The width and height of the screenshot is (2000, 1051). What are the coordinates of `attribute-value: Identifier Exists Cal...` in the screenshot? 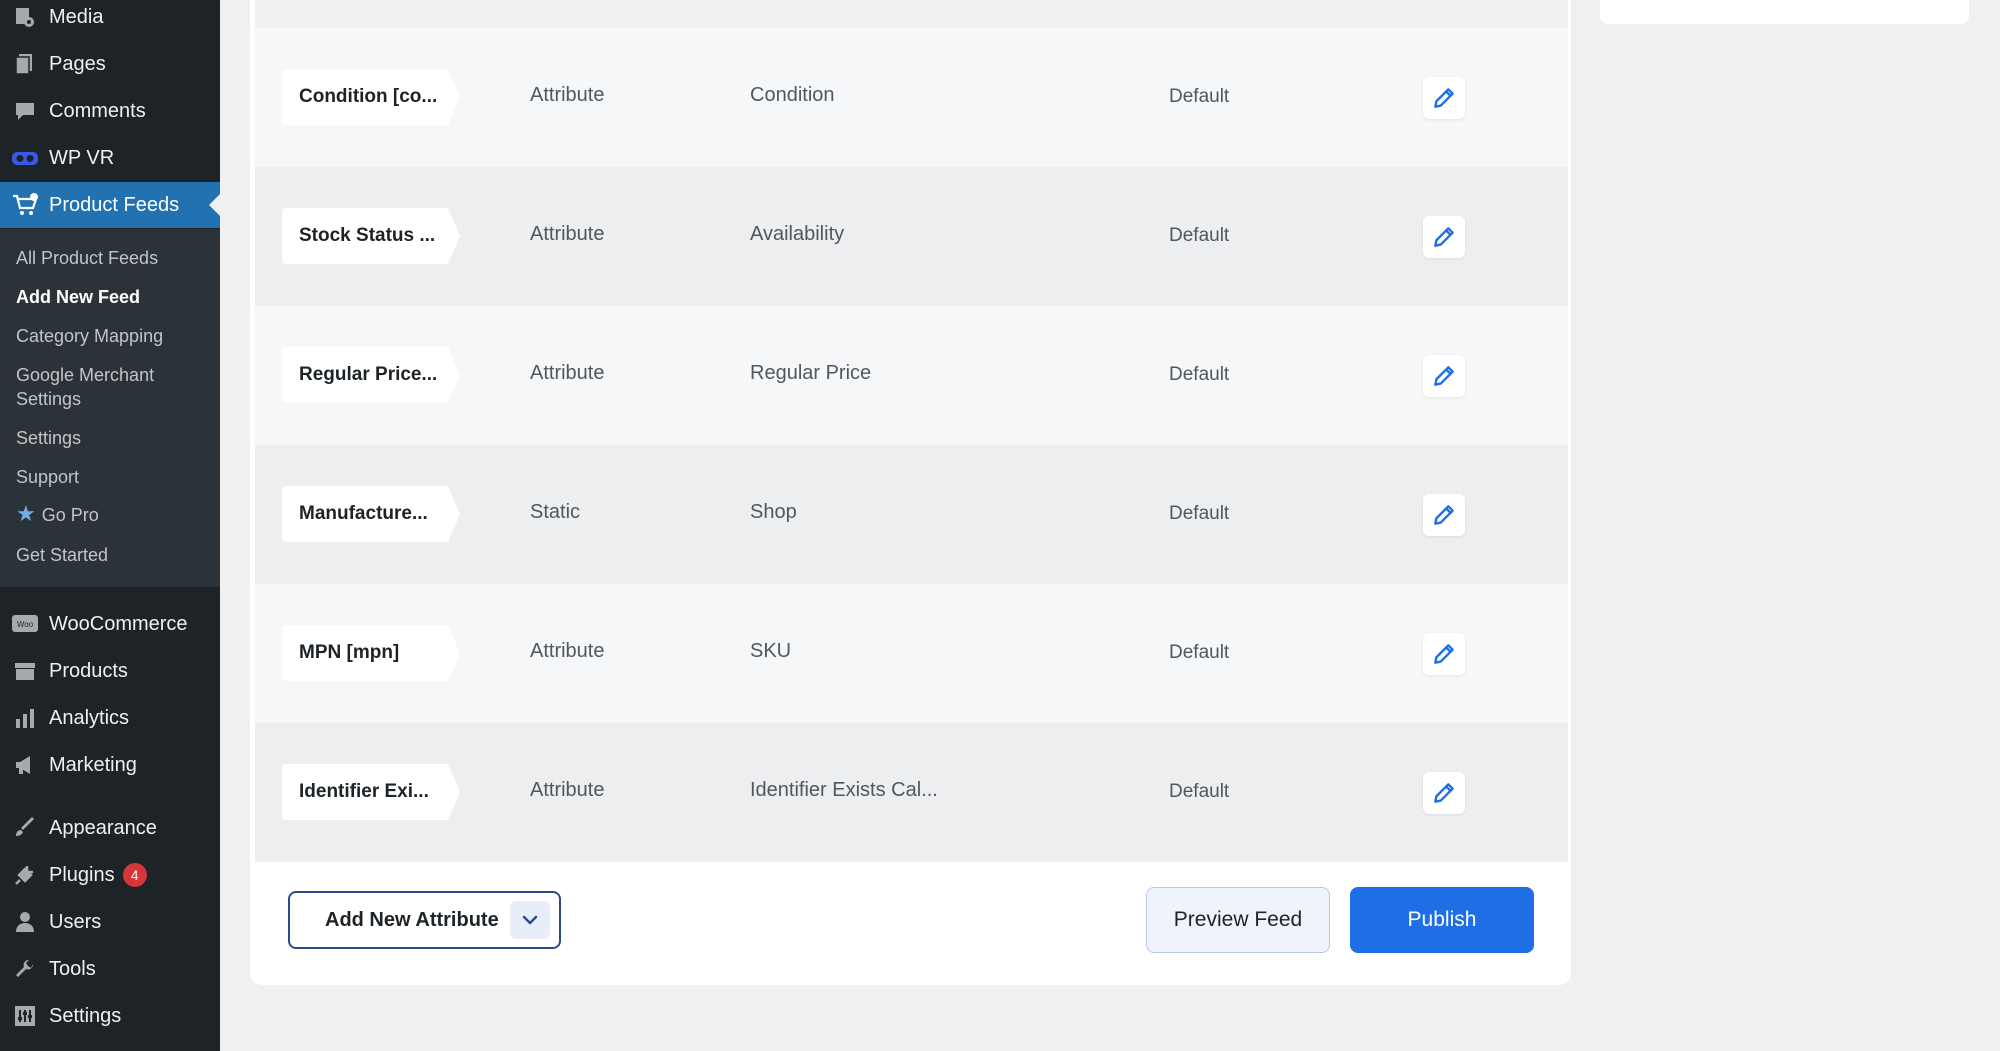 It's located at (844, 790).